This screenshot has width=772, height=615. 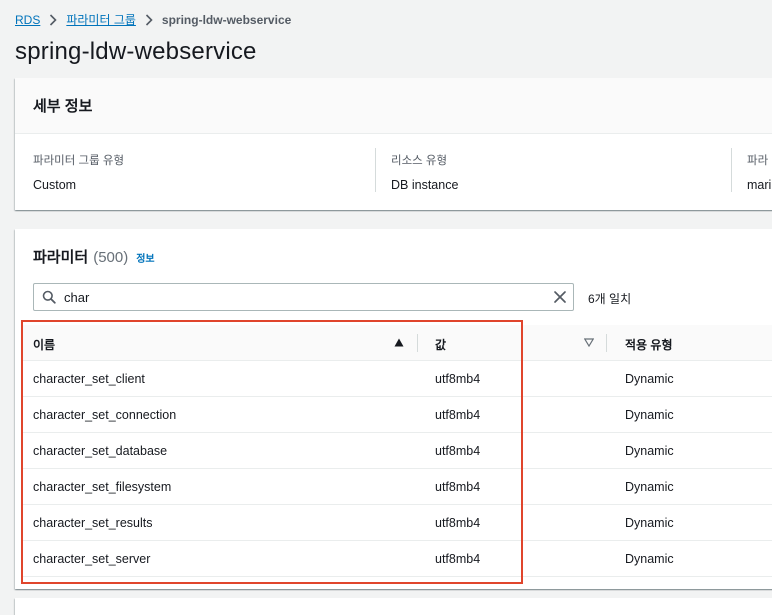 What do you see at coordinates (136, 51) in the screenshot?
I see `page-title: spring-ldw-webservice` at bounding box center [136, 51].